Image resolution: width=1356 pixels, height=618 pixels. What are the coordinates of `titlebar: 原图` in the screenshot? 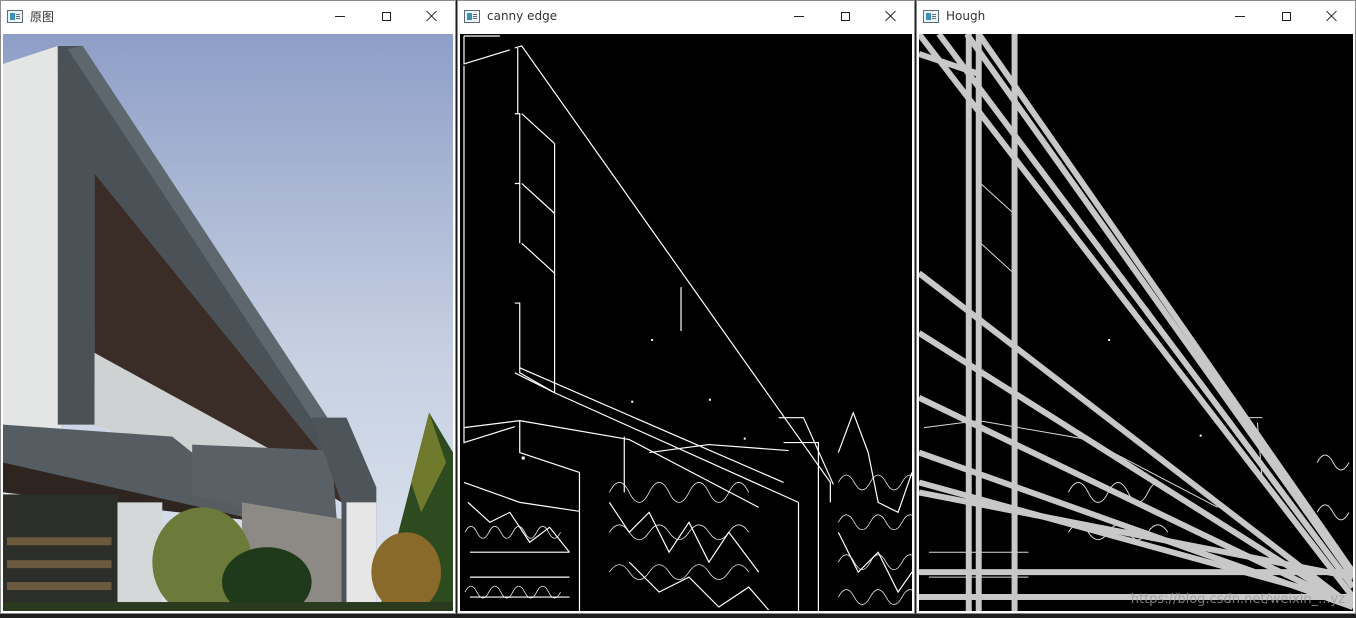 It's located at (228, 16).